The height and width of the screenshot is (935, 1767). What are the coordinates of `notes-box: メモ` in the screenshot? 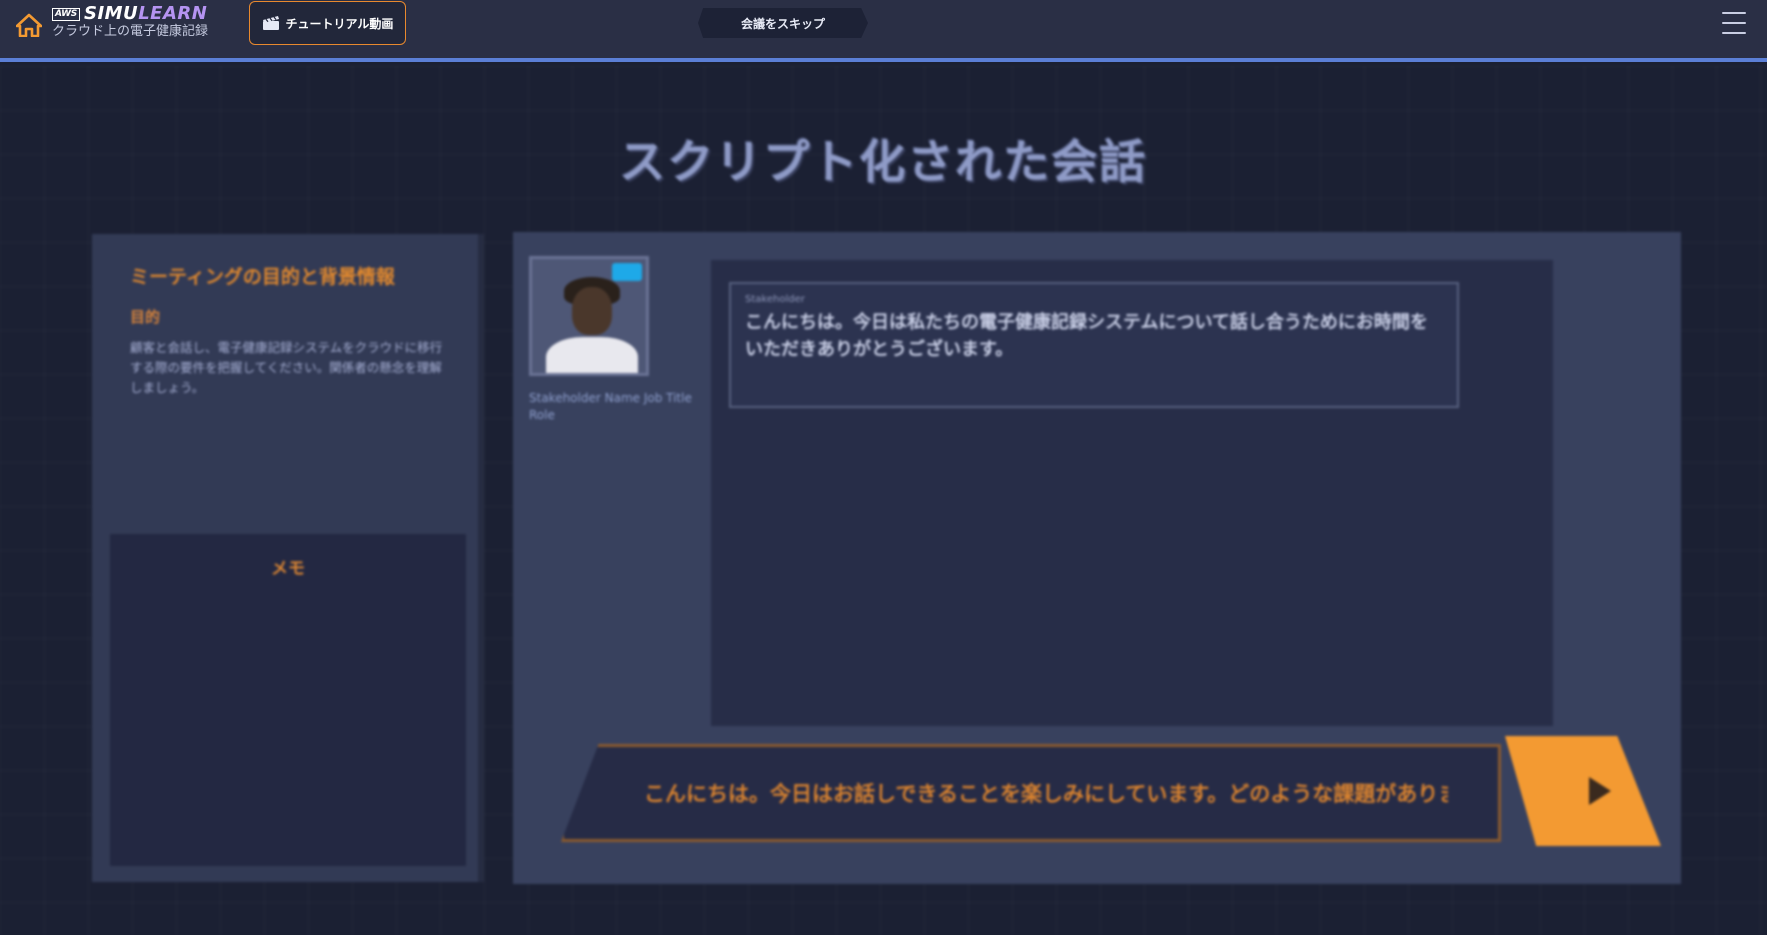 It's located at (288, 700).